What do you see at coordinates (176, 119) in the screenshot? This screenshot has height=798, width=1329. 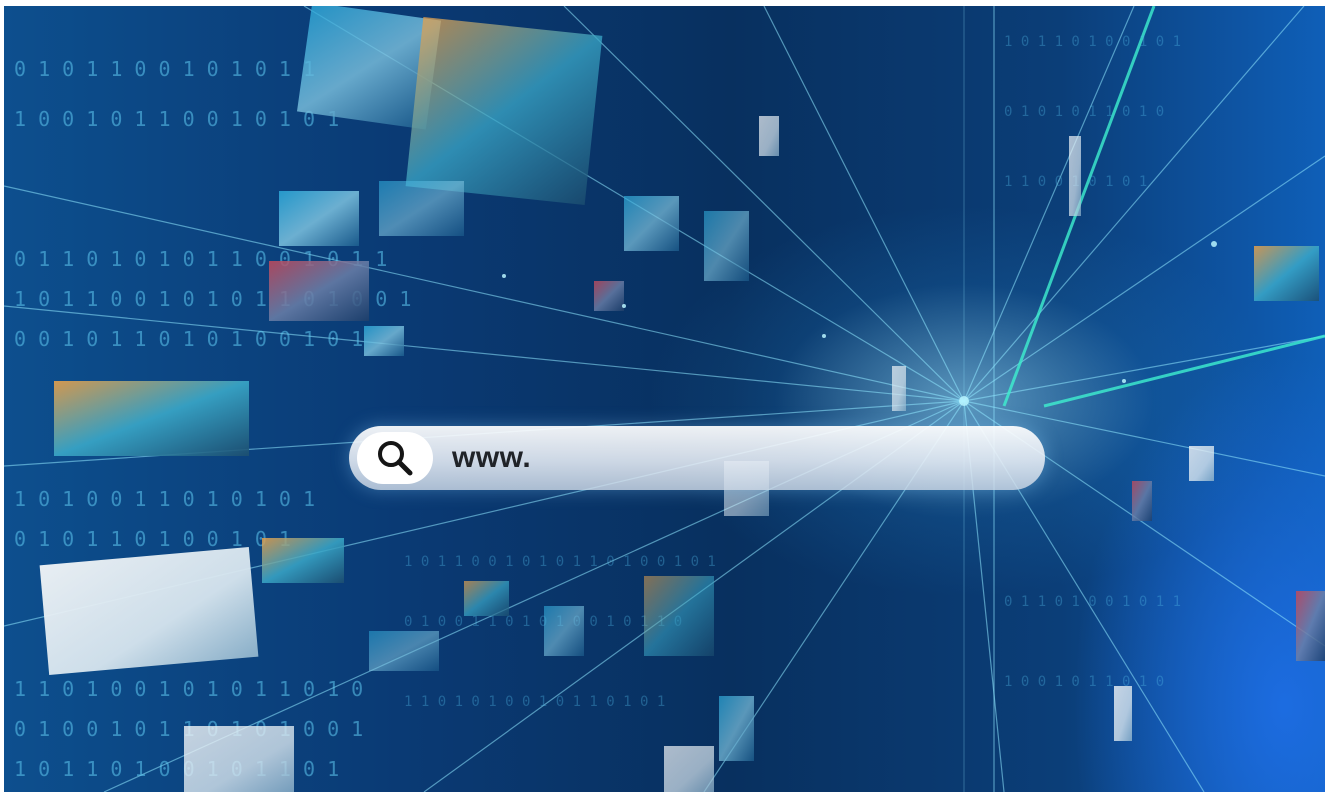 I see `svg-text: 1 0 0 1 0 1 1 0 0 1 0 1 0 1` at bounding box center [176, 119].